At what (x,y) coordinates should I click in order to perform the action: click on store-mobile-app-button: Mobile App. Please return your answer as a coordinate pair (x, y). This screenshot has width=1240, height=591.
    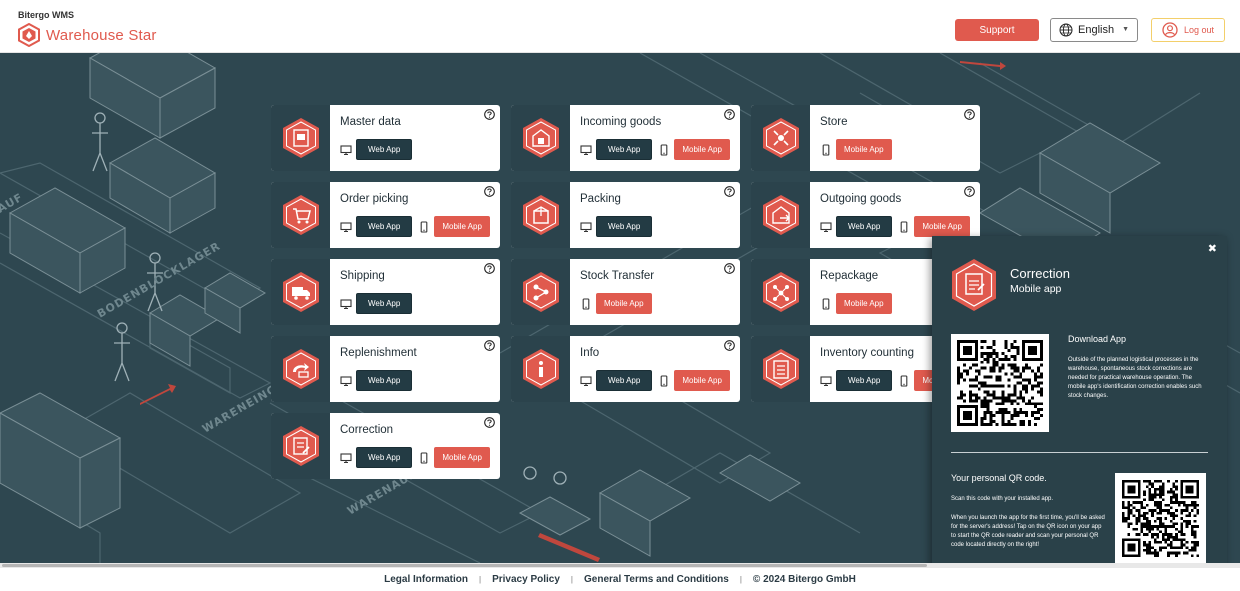
    Looking at the image, I should click on (864, 149).